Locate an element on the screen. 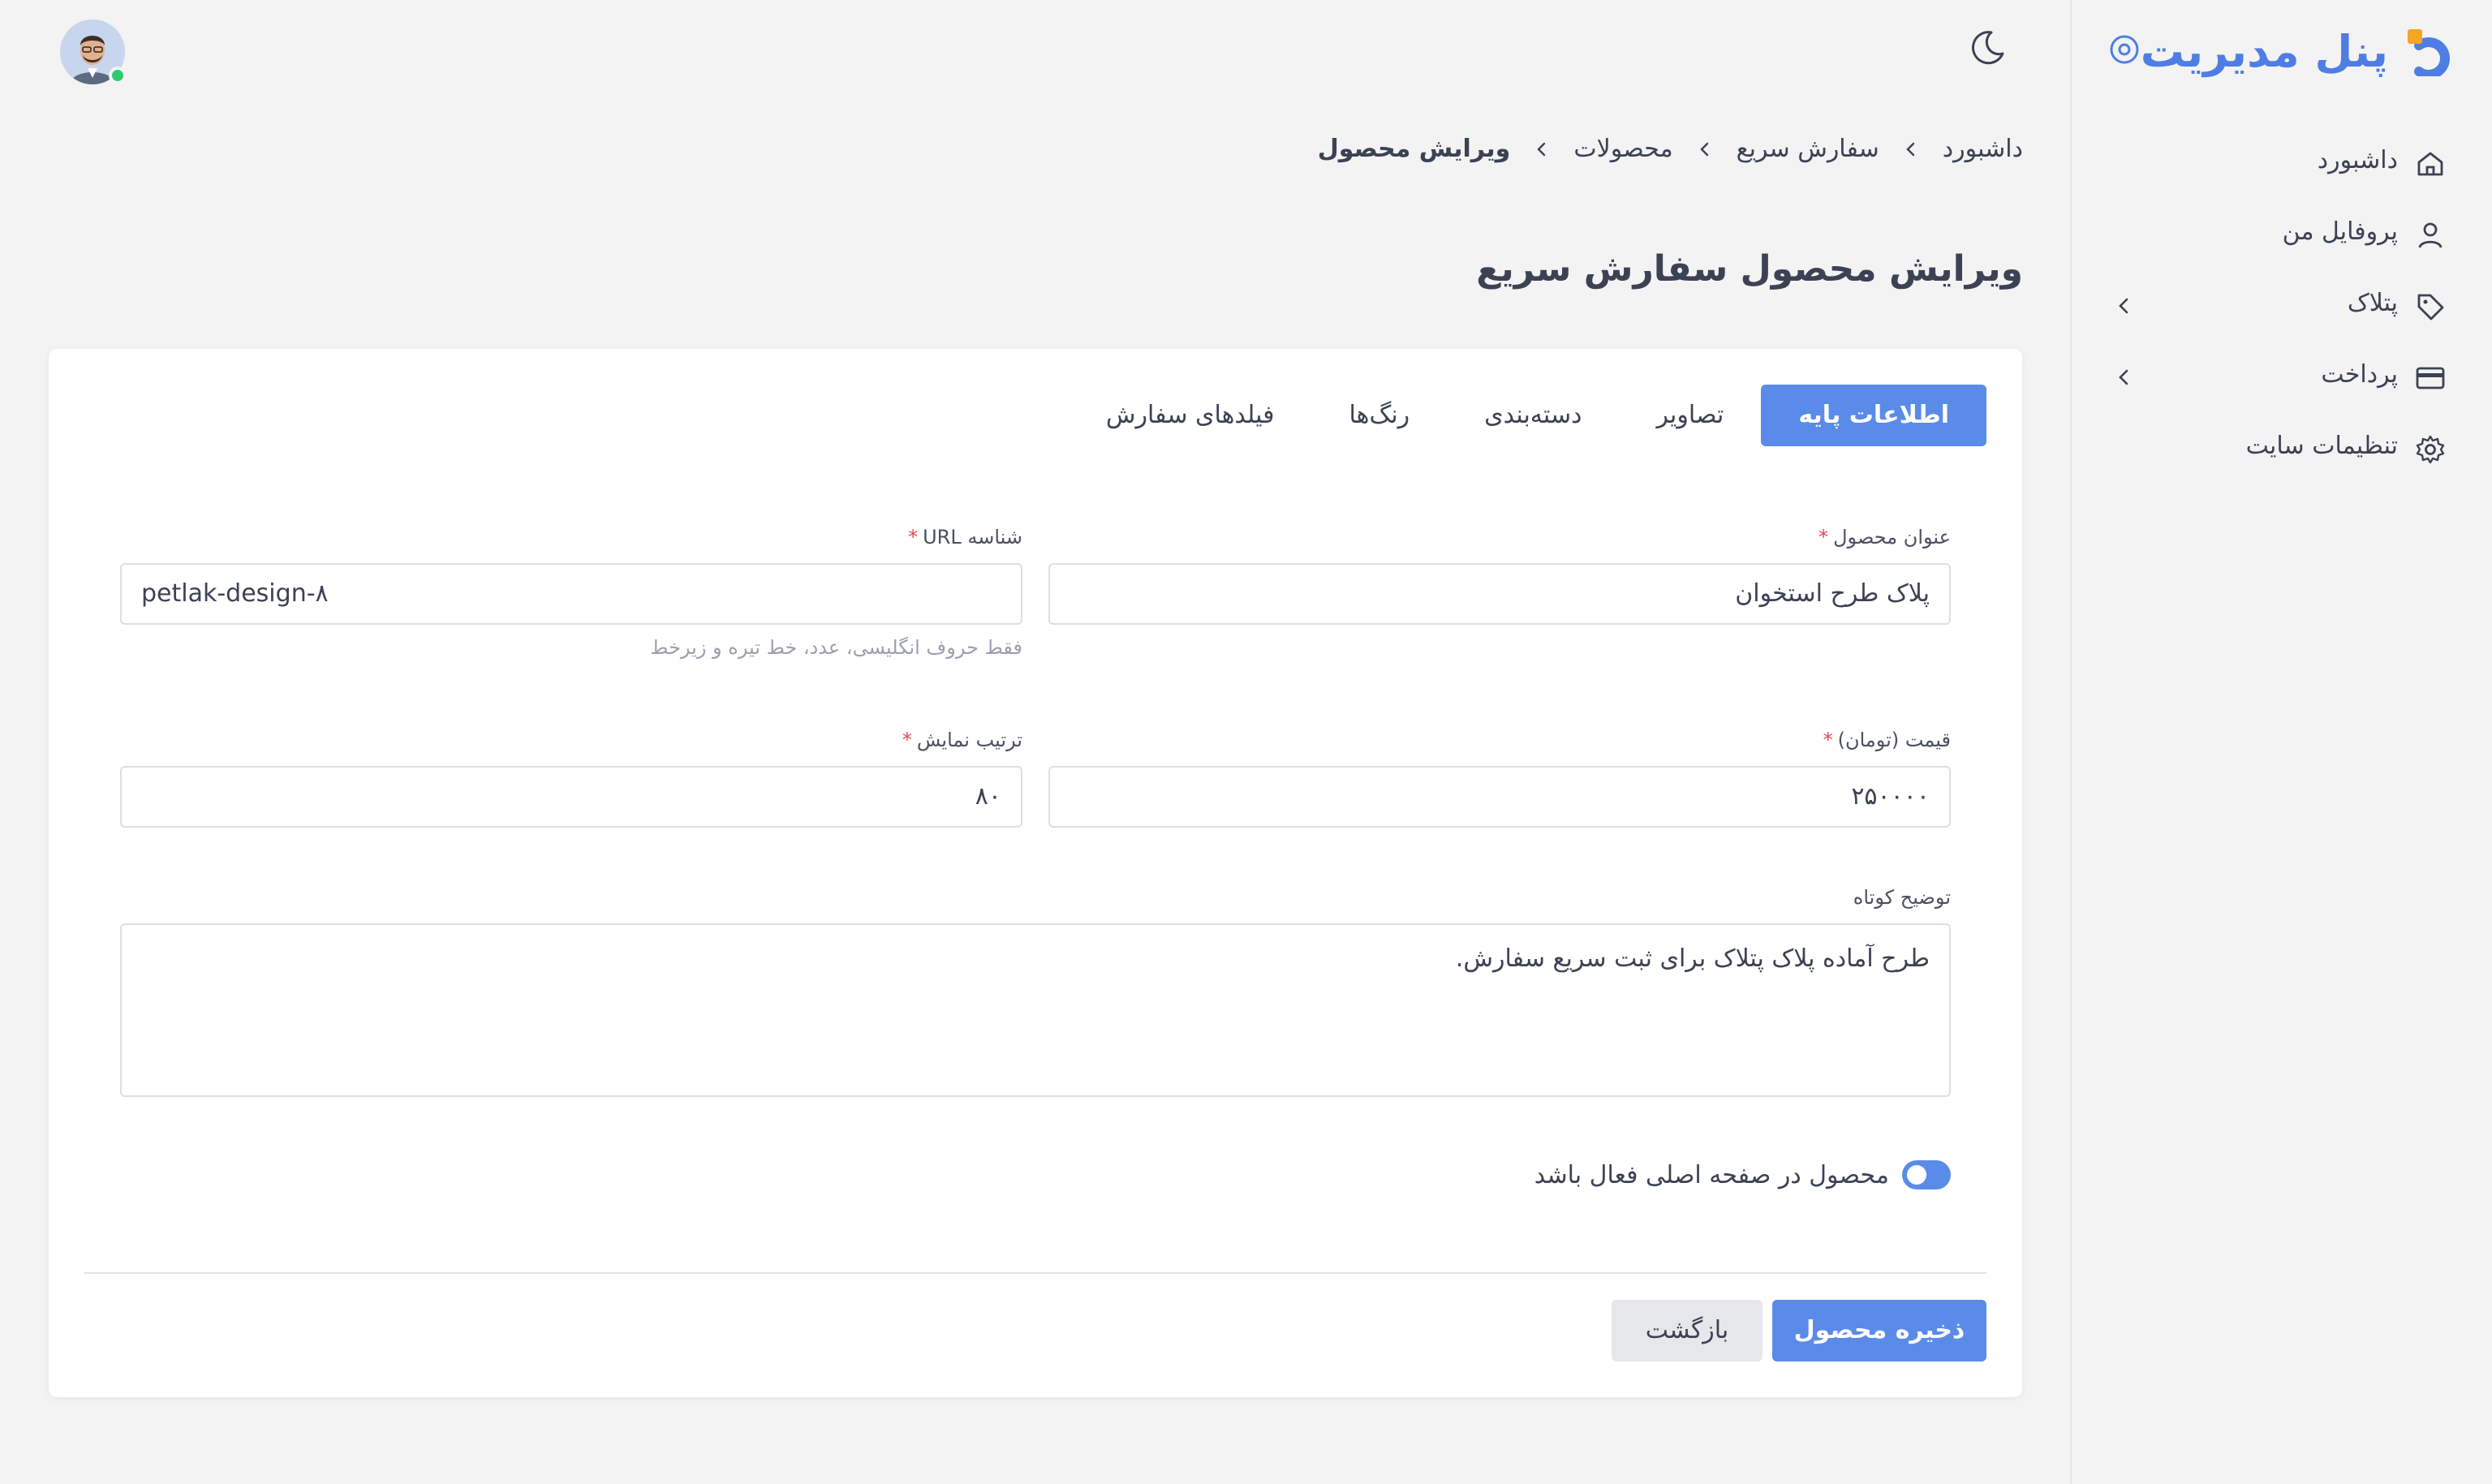 This screenshot has height=1484, width=2492. product-title-input: پلاک طرح استخوان is located at coordinates (1499, 594).